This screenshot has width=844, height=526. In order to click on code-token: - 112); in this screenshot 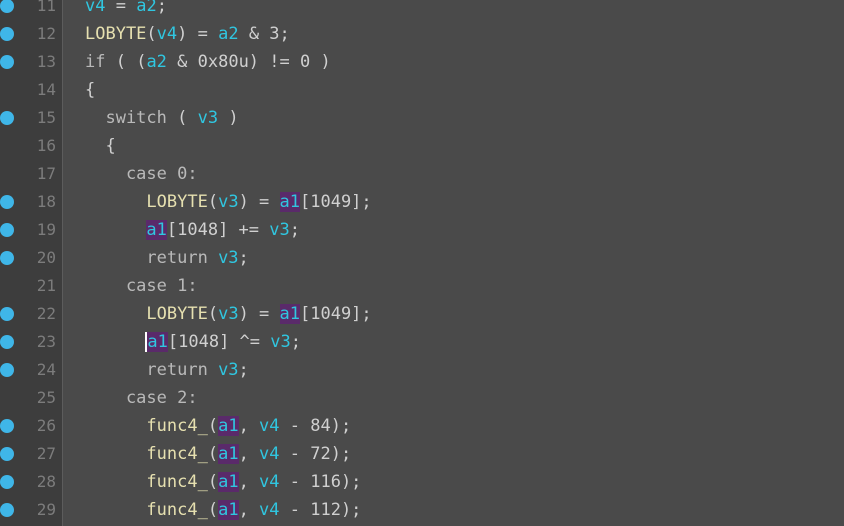, I will do `click(321, 510)`.